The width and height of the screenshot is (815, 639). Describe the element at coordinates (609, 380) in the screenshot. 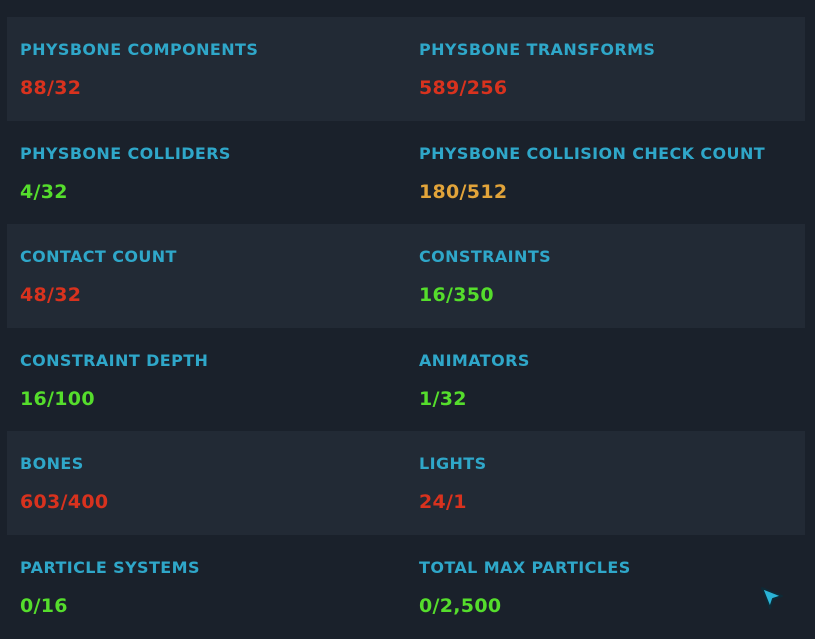

I see `stat-animators: ANIMATORS 1/32` at that location.